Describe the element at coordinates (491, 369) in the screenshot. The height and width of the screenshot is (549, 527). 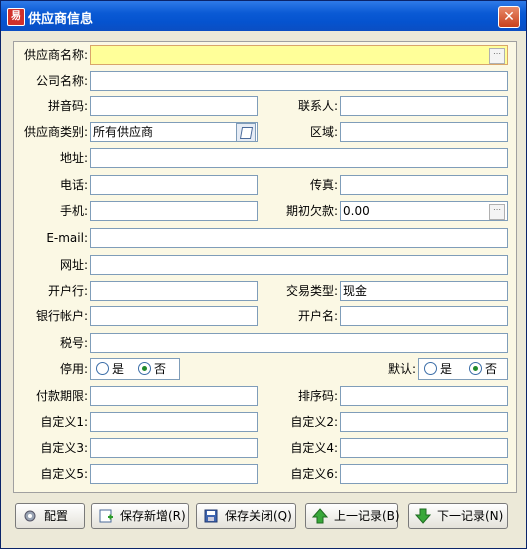
I see `default-no-label: 否` at that location.